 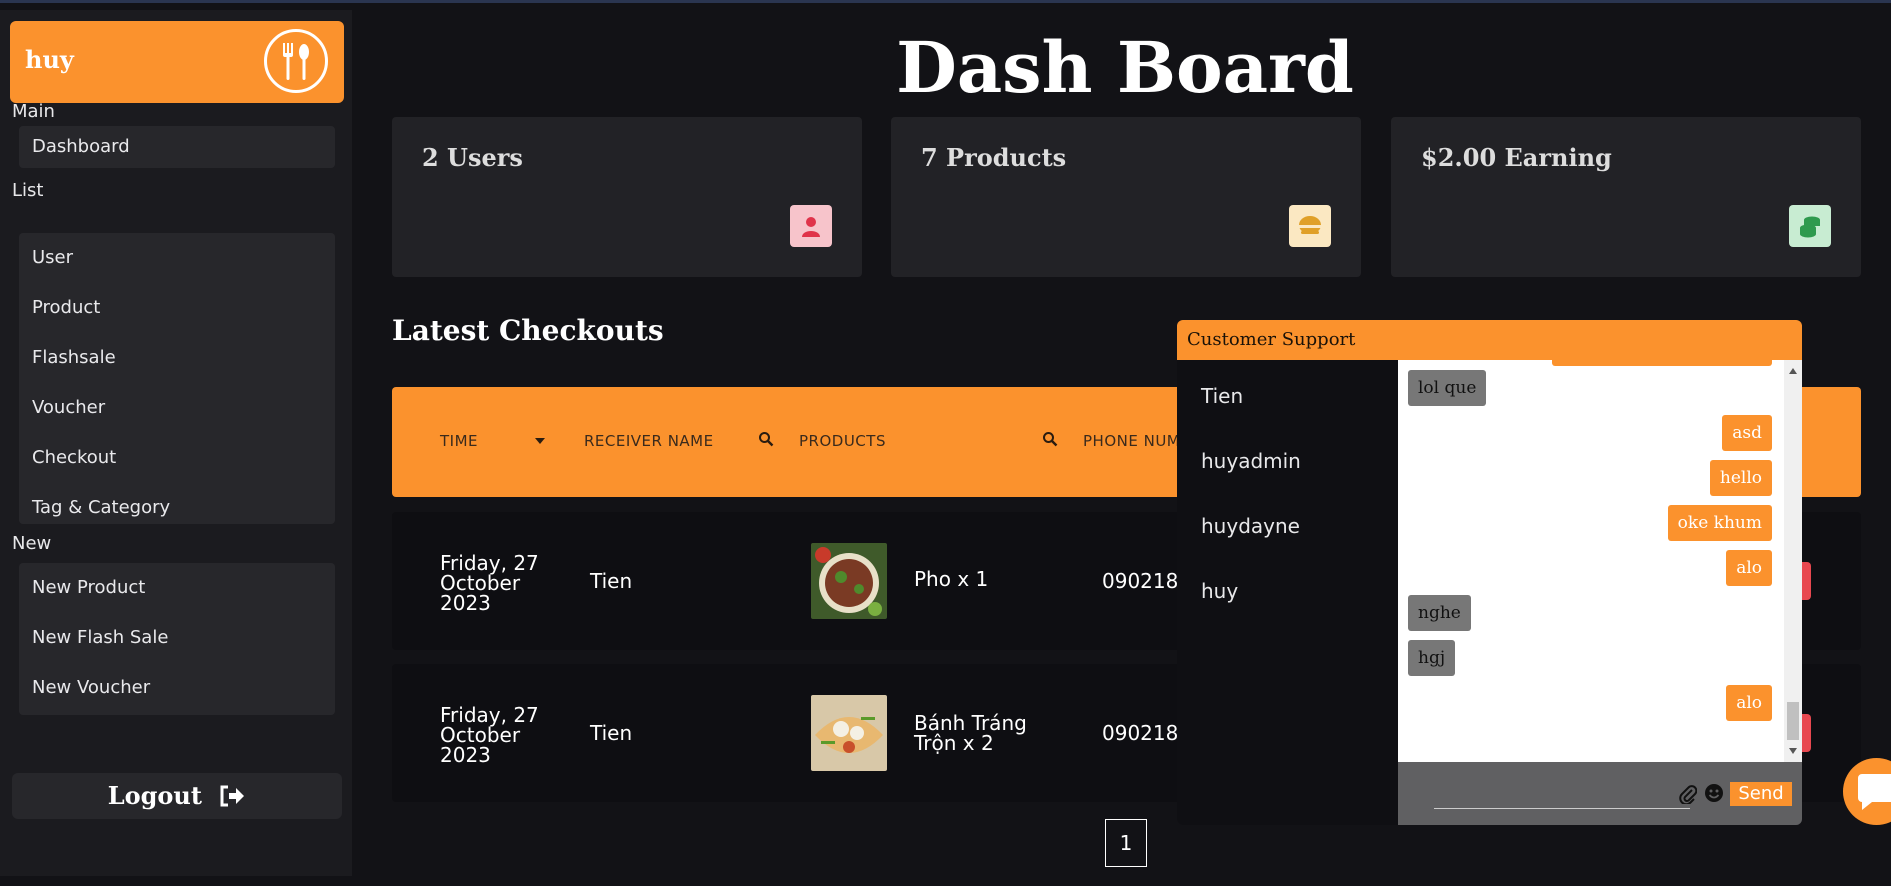 I want to click on cell-product: Bánh Tráng Trộn x 2, so click(x=970, y=733).